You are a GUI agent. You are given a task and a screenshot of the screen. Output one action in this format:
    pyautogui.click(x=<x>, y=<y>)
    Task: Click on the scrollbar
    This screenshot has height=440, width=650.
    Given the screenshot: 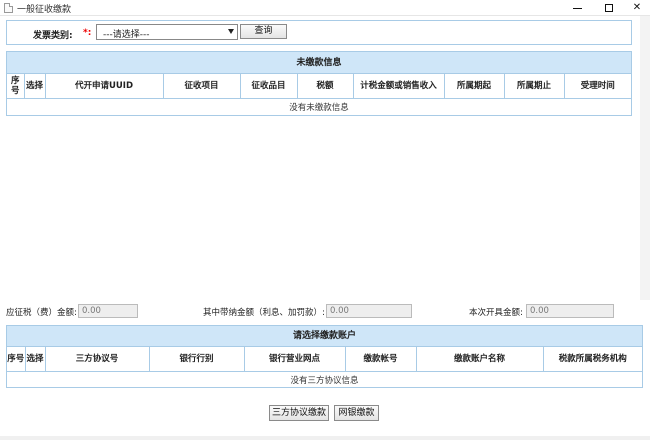 What is the action you would take?
    pyautogui.click(x=645, y=158)
    